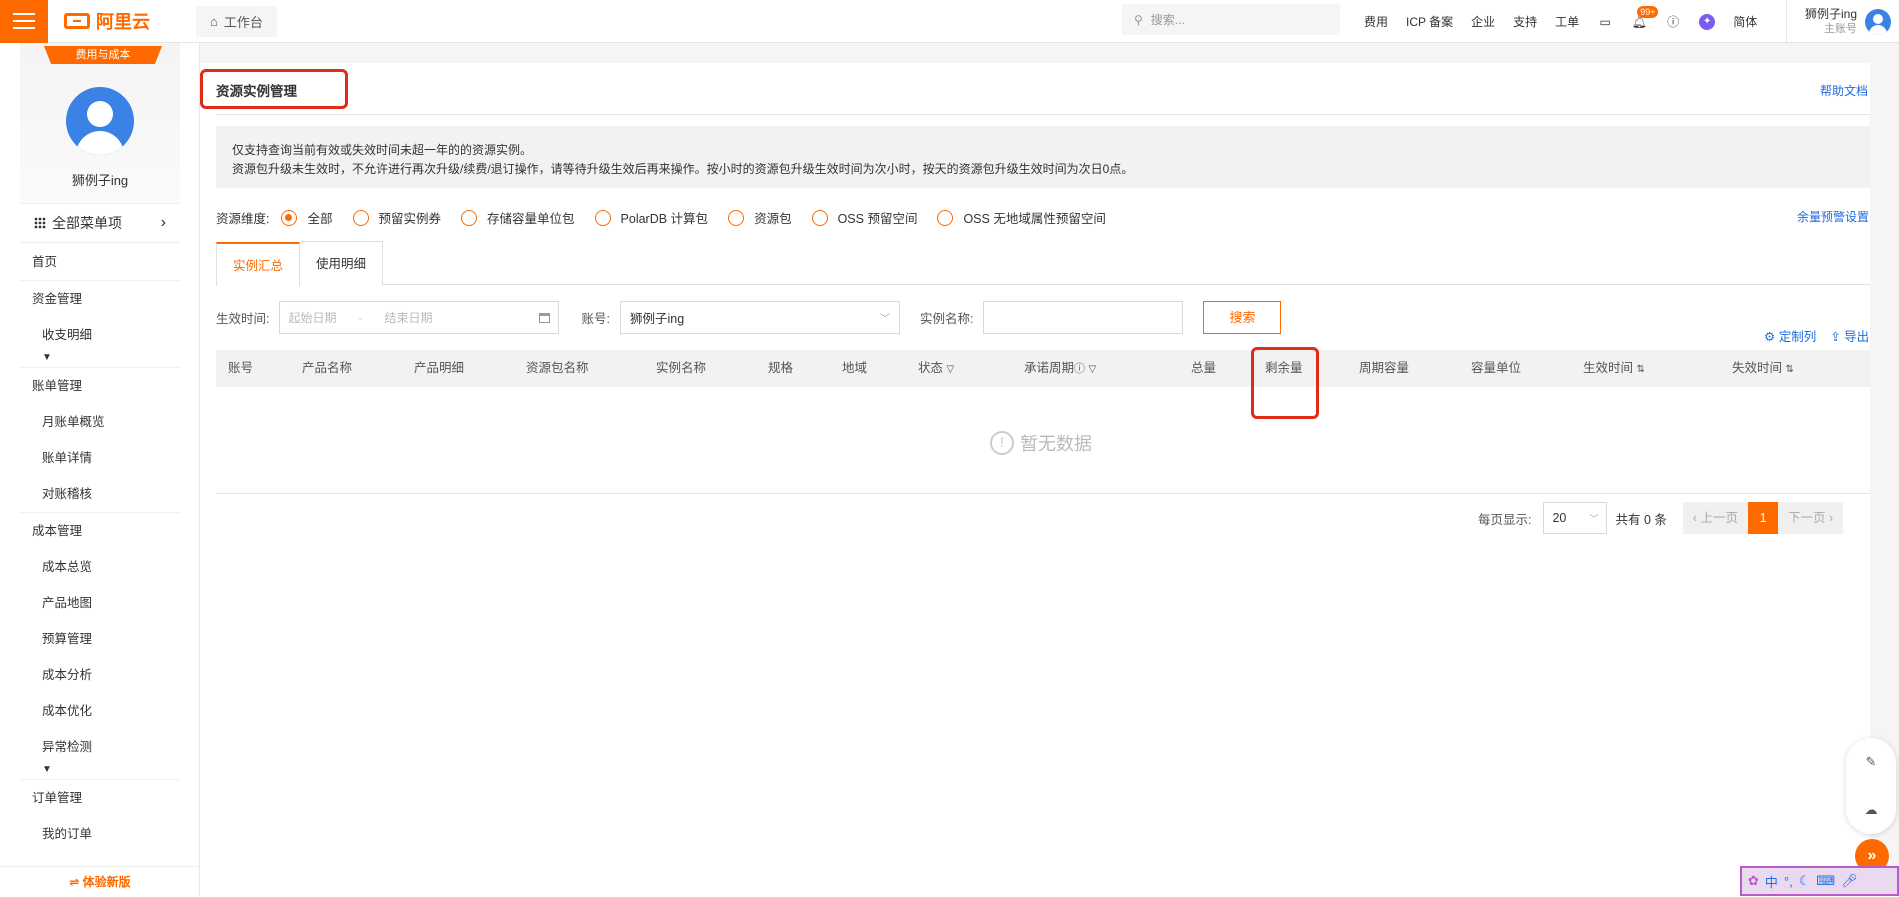  I want to click on help-icon: ⓘ, so click(1673, 22).